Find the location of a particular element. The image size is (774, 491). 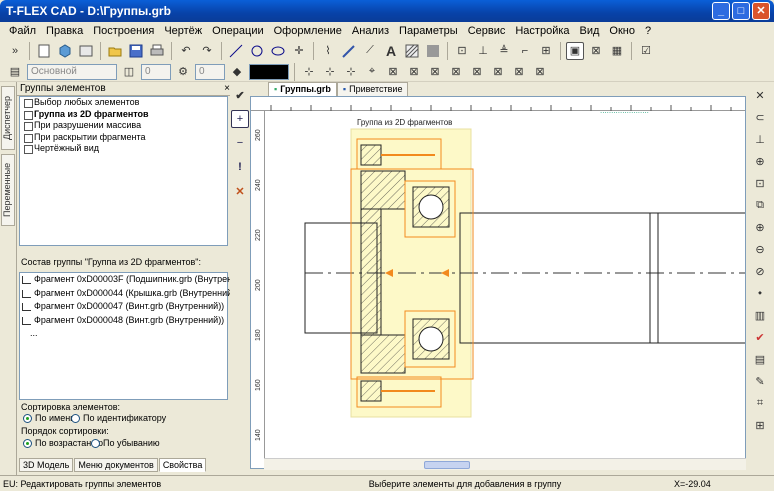

close-doc-icon: ✕ is located at coordinates (760, 95).